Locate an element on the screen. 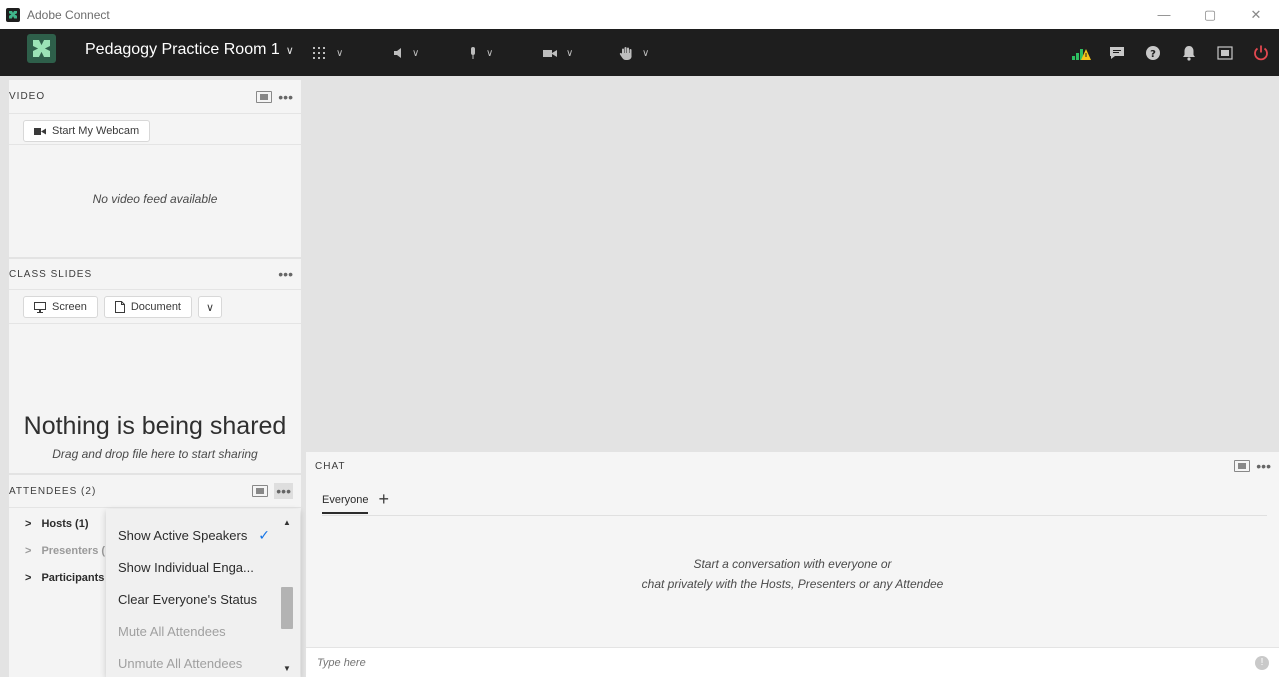 This screenshot has height=677, width=1279. room-name: Pedagogy Practice Room 1 is located at coordinates (182, 49).